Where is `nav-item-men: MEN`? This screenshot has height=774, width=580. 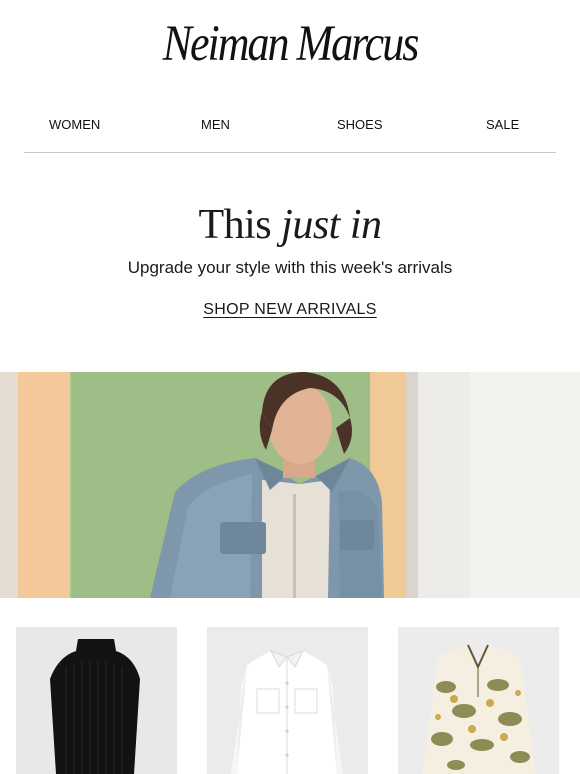
nav-item-men: MEN is located at coordinates (215, 125).